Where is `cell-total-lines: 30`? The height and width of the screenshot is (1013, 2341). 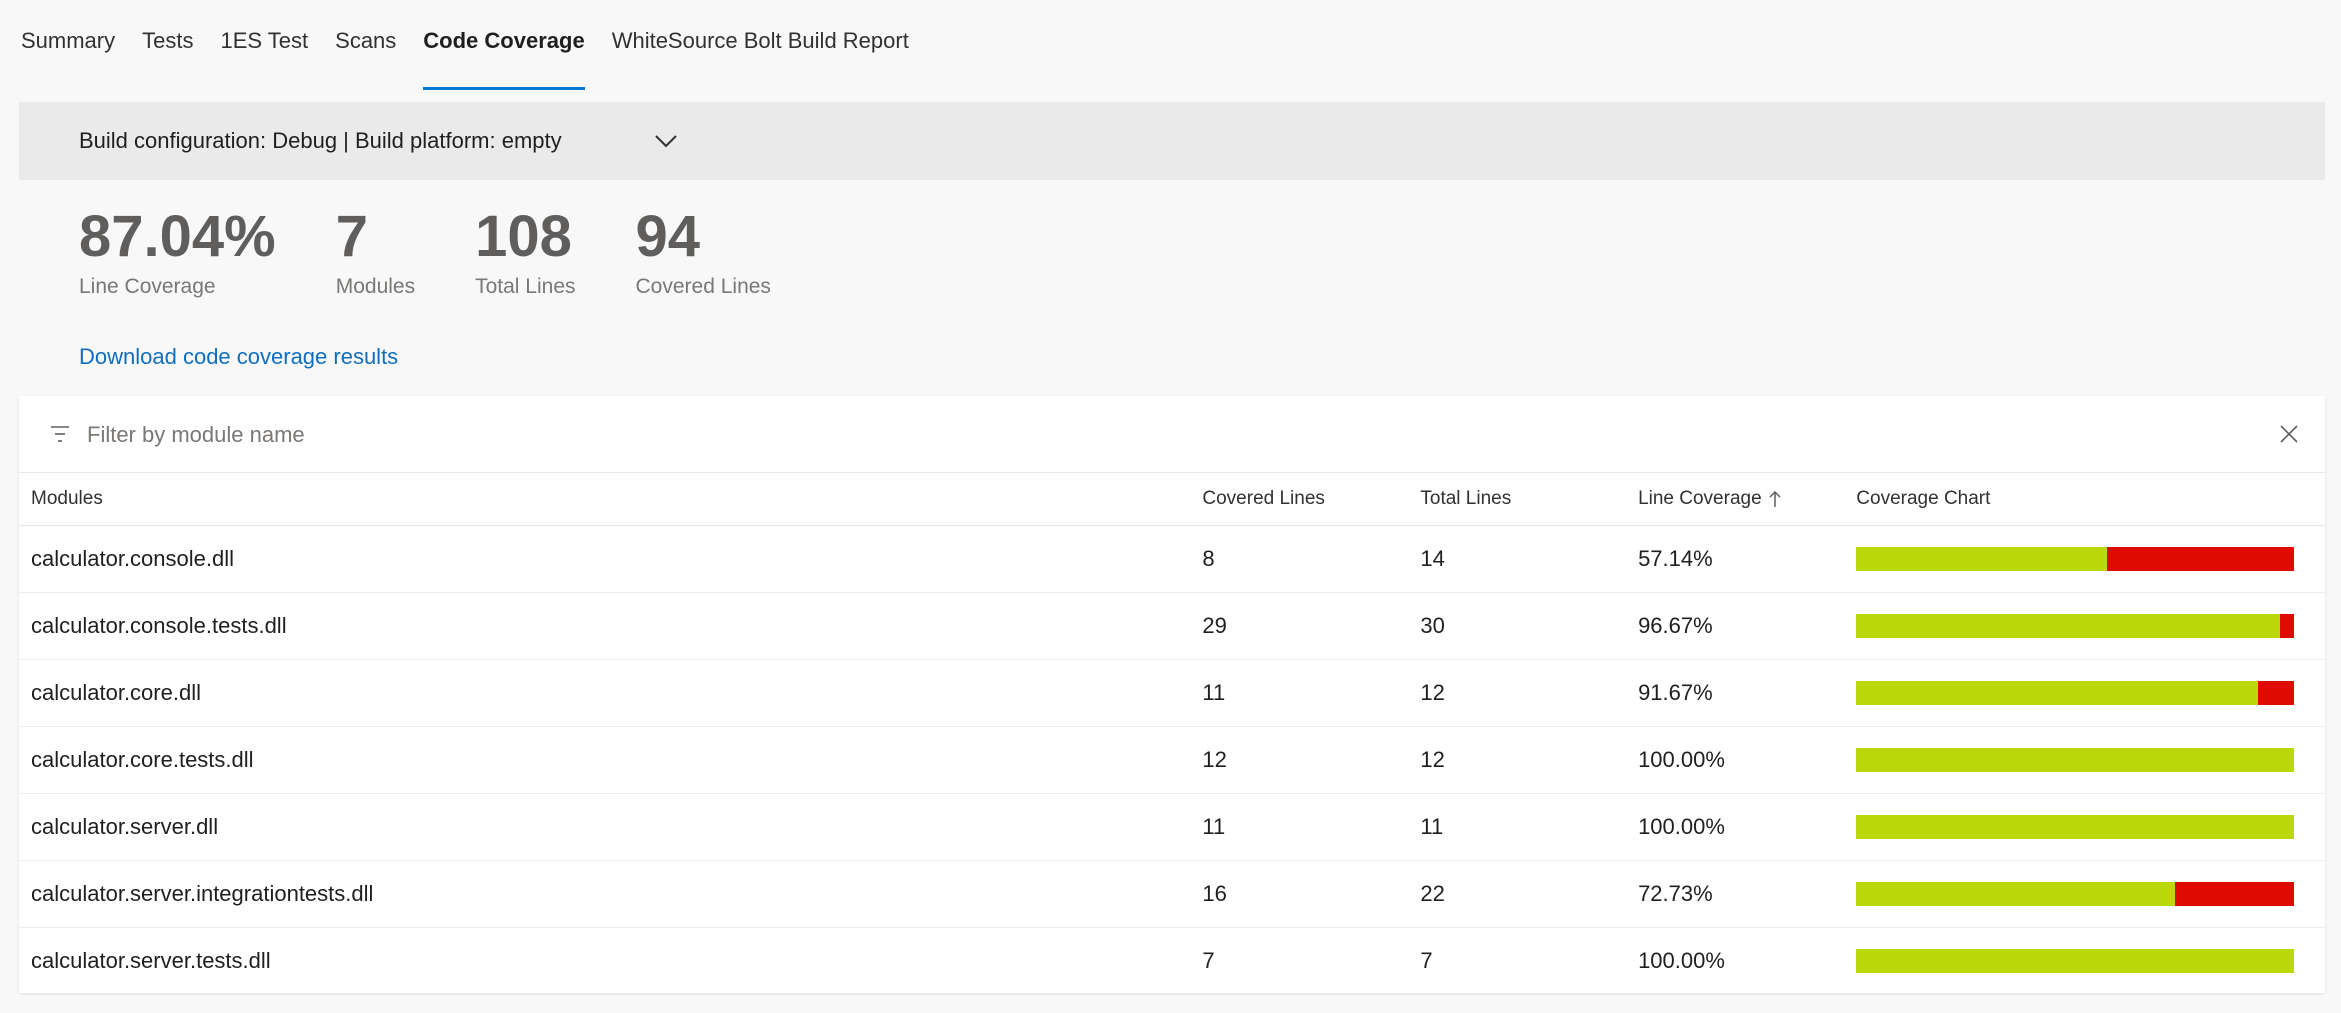
cell-total-lines: 30 is located at coordinates (1529, 626).